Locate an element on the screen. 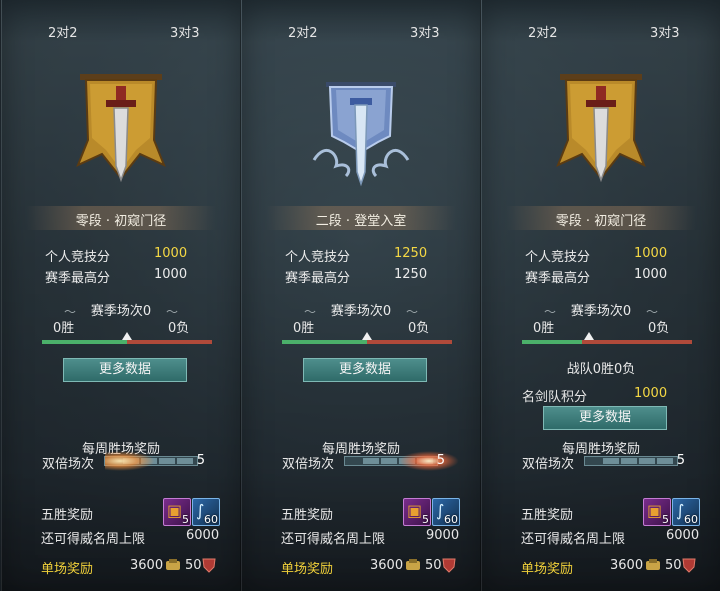  team-points-label: 名剑队积分 is located at coordinates (555, 397).